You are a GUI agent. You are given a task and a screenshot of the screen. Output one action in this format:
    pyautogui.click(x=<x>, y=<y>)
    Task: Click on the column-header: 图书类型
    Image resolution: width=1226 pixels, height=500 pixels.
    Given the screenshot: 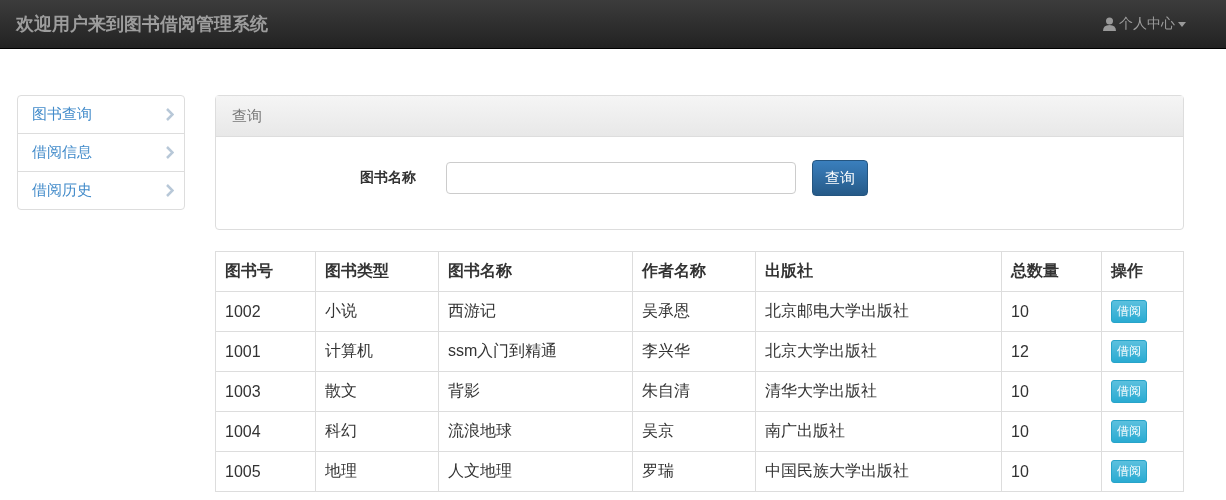 What is the action you would take?
    pyautogui.click(x=377, y=271)
    